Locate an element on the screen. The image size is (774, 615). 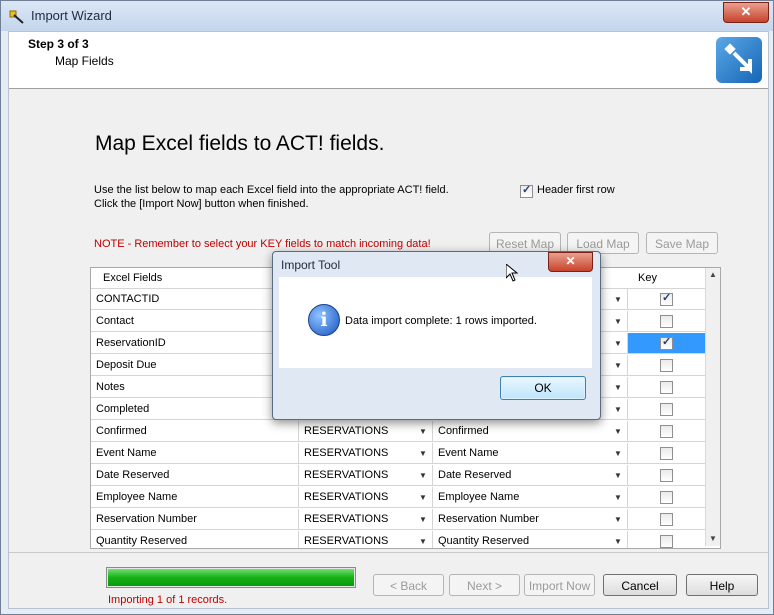
dialog-body: i Data import complete: 1 rows imported. is located at coordinates (435, 322).